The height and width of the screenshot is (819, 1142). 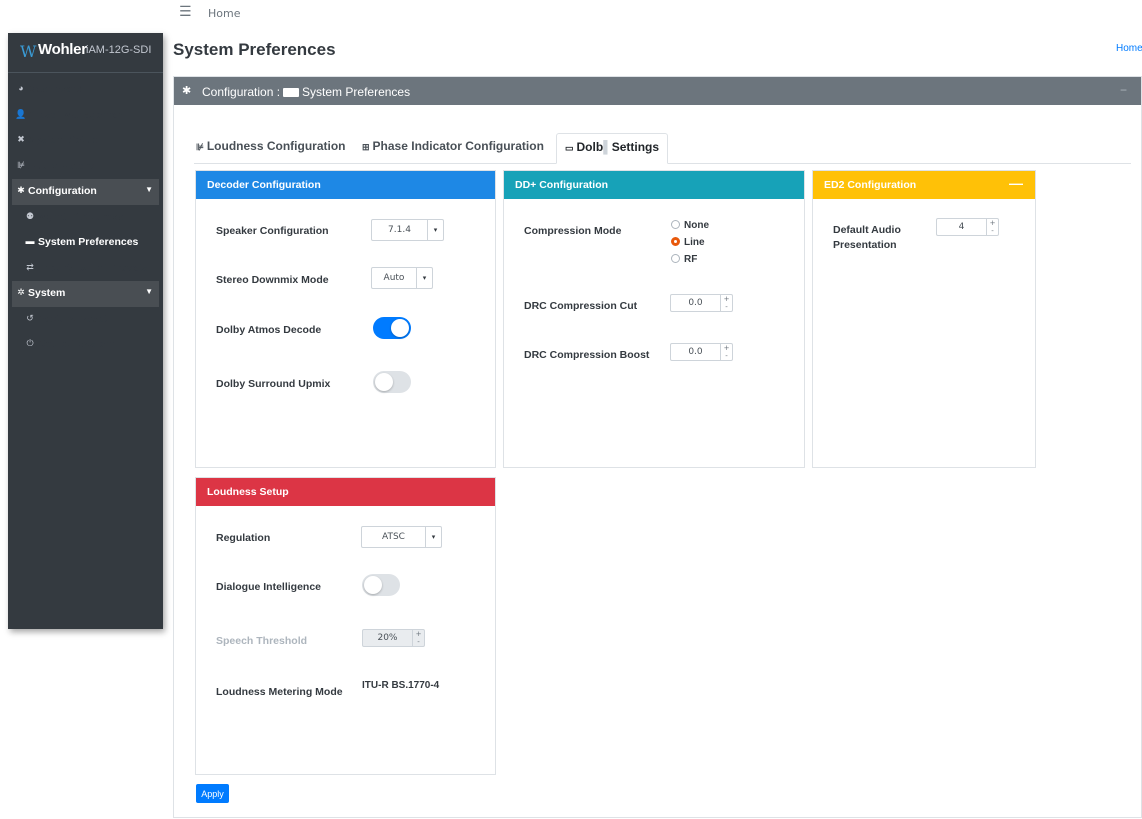 I want to click on brand-logo-text: Wohler, so click(x=62, y=49).